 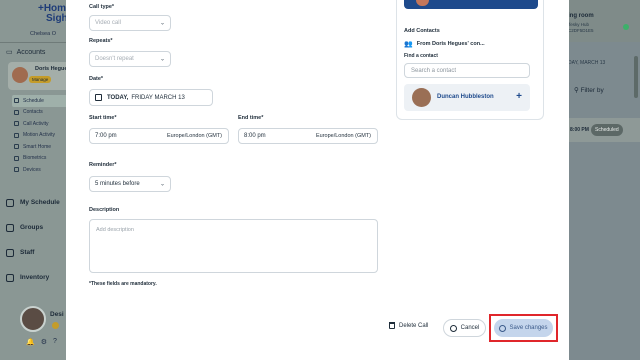 I want to click on add-contact-icon: +, so click(x=519, y=96).